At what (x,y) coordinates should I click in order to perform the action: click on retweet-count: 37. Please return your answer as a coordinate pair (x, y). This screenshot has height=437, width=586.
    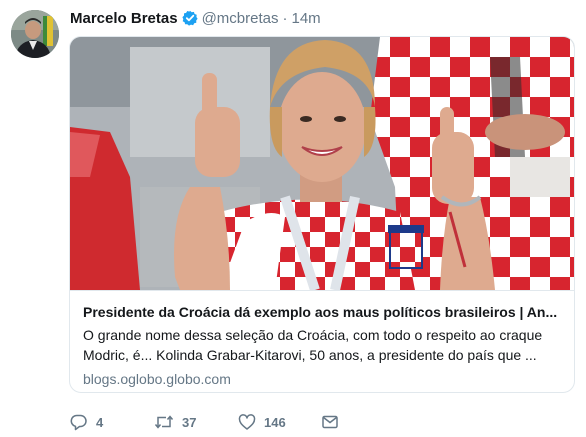
    Looking at the image, I should click on (189, 422).